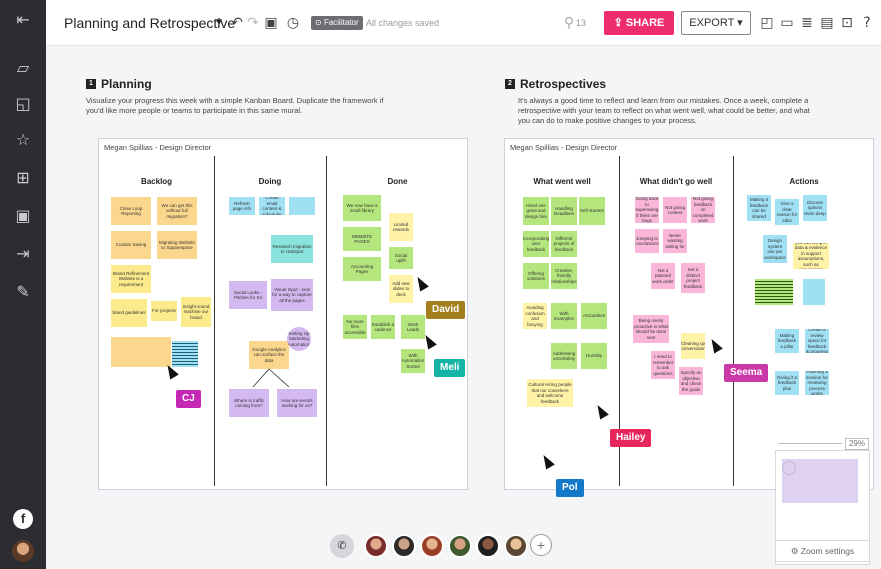 This screenshot has width=881, height=569. I want to click on sticky-note: Add new slides to deck, so click(401, 289).